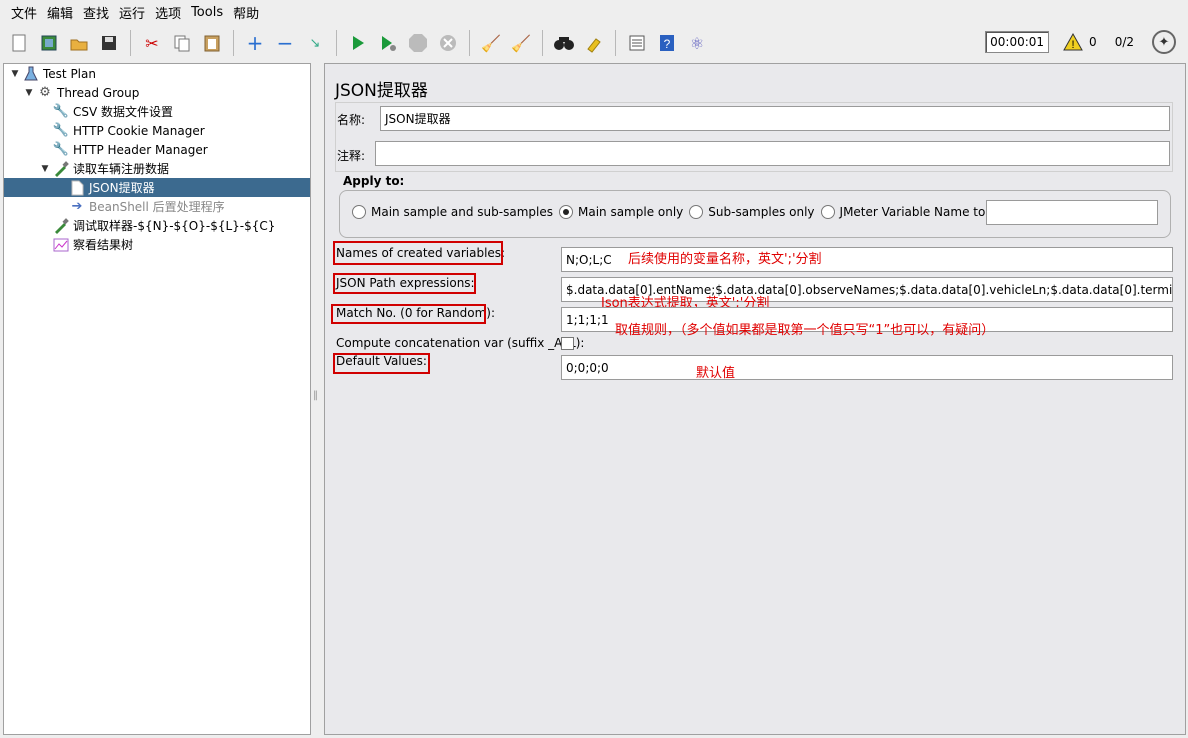 The width and height of the screenshot is (1188, 738). What do you see at coordinates (69, 73) in the screenshot?
I see `tree-label: Test Plan` at bounding box center [69, 73].